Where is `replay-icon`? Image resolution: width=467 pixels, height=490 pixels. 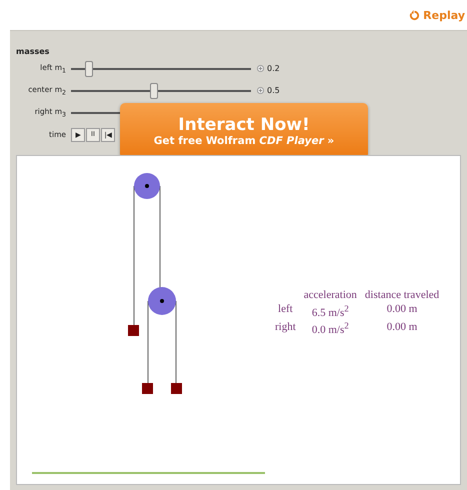
replay-icon is located at coordinates (414, 15).